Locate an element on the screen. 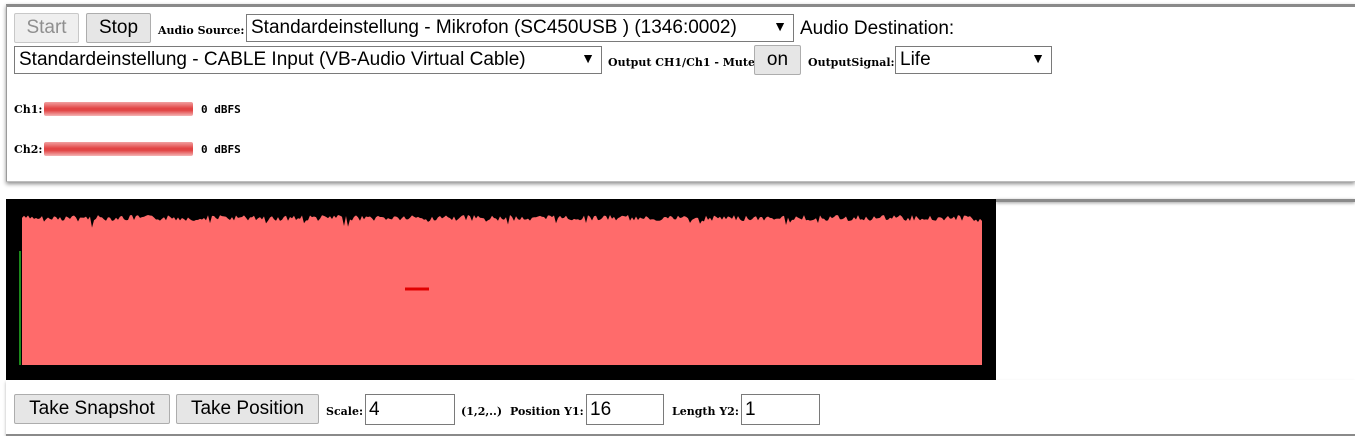 The width and height of the screenshot is (1355, 436). scale-value: 4 is located at coordinates (374, 409).